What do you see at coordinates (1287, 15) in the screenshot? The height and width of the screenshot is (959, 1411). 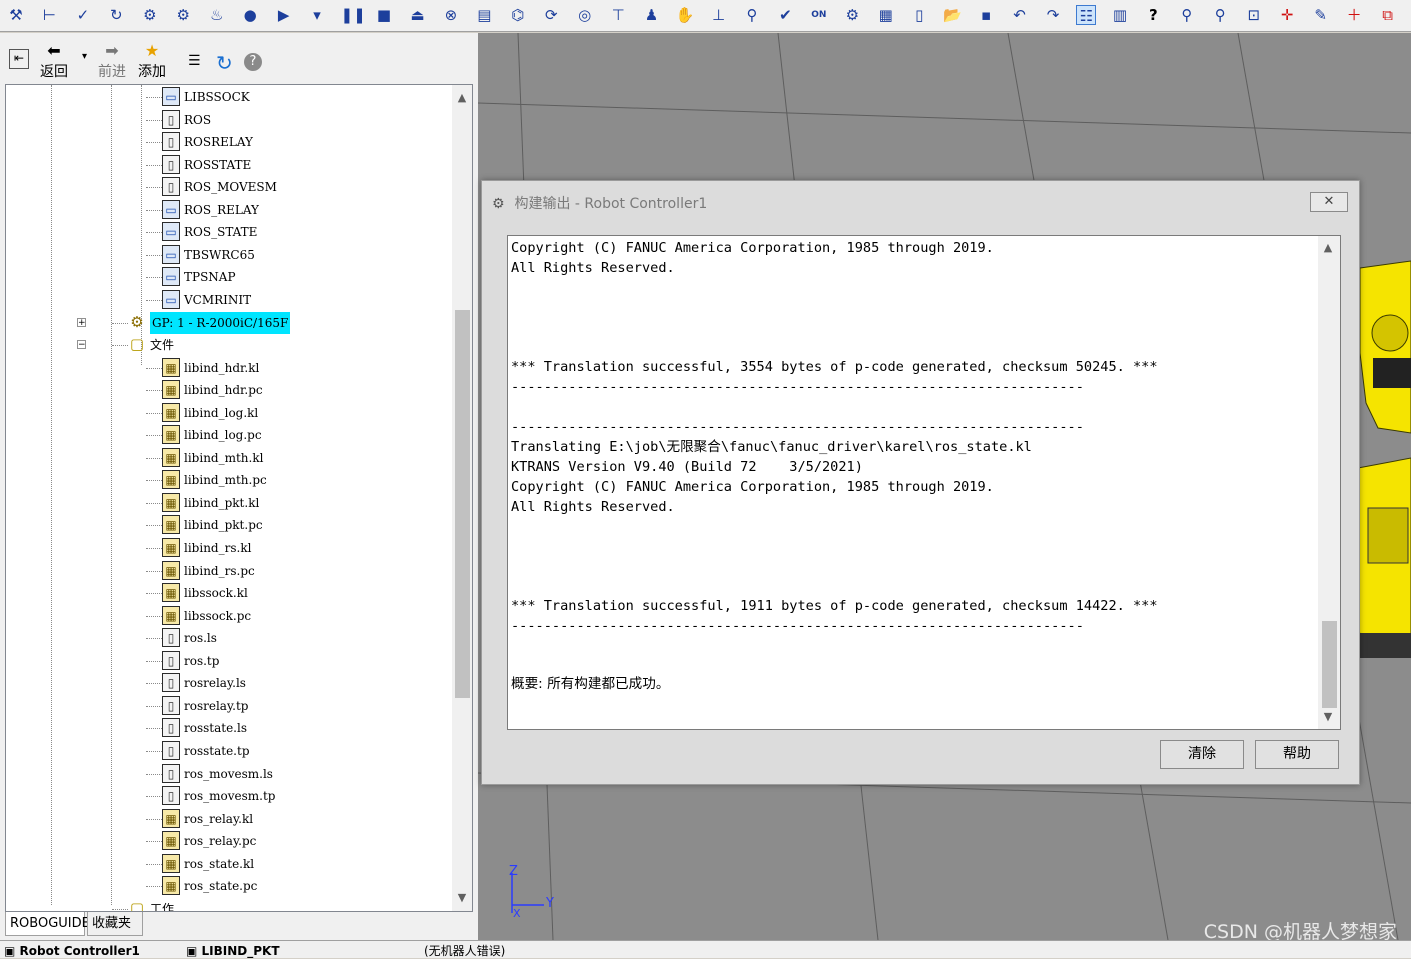 I see `move-icon: ✛` at bounding box center [1287, 15].